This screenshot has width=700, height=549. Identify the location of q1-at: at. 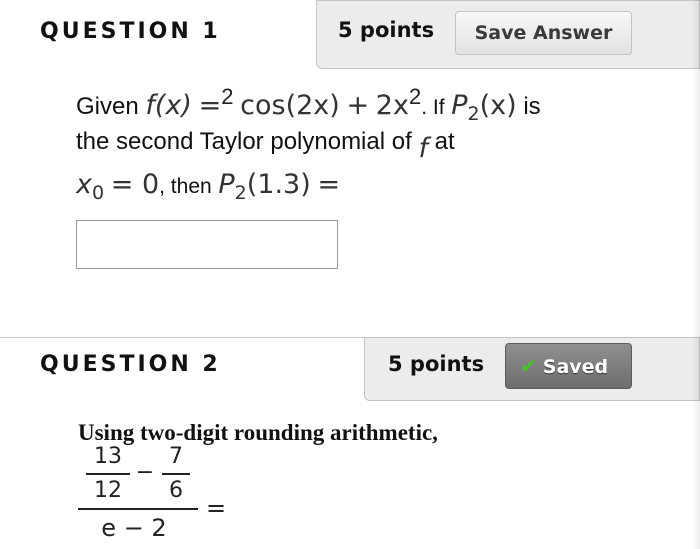
(444, 141).